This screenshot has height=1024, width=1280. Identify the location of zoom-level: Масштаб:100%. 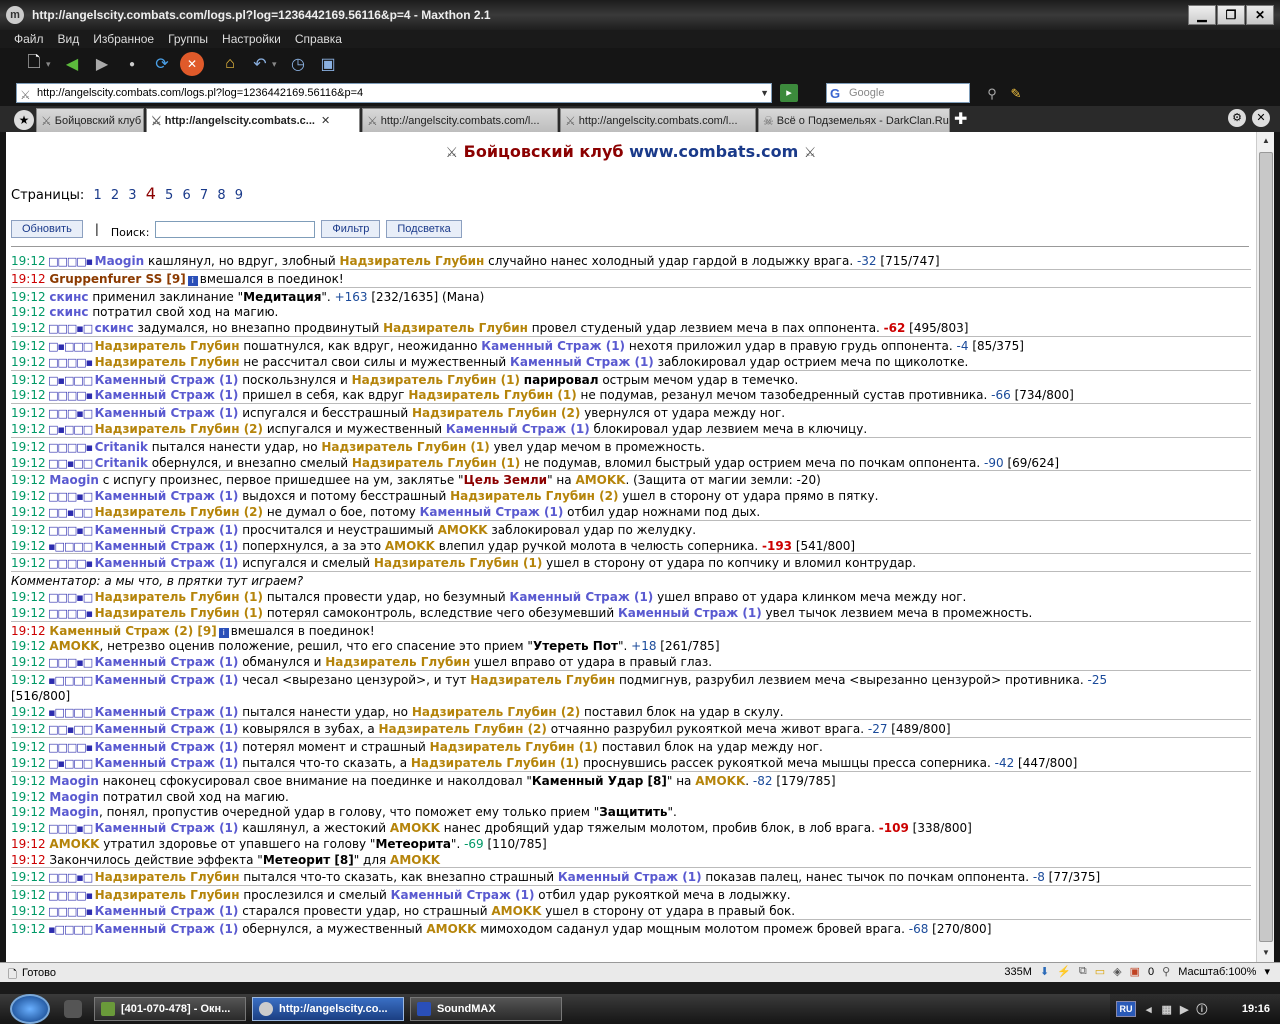
(1217, 972).